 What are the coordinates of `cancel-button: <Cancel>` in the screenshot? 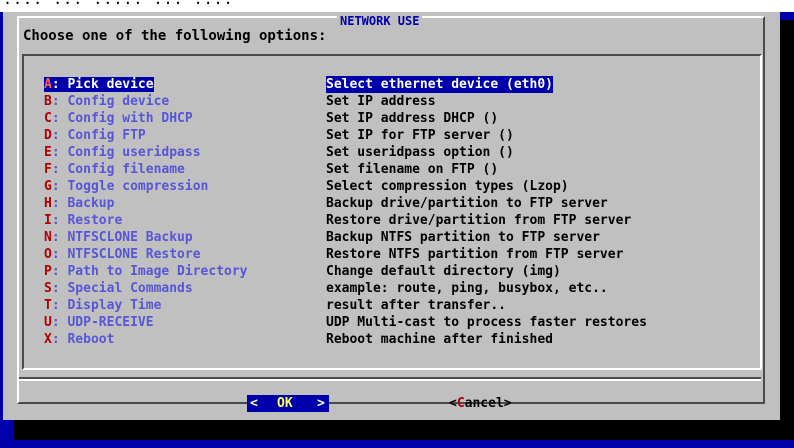 It's located at (480, 403).